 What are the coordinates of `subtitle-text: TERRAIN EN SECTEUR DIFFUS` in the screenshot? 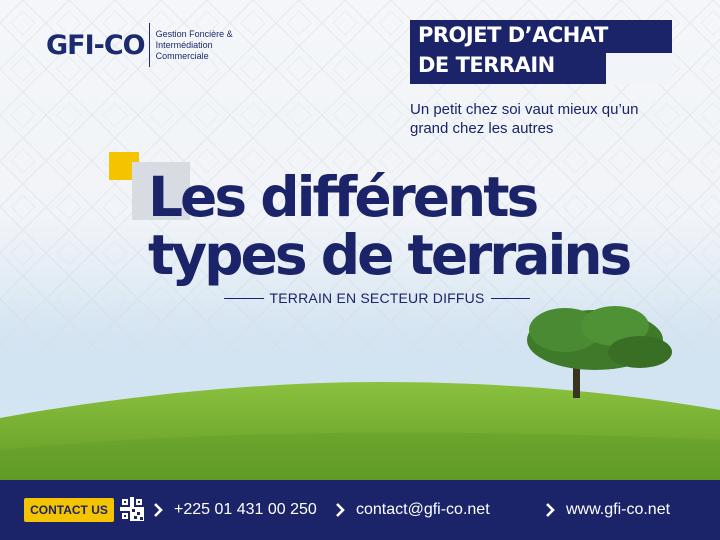 It's located at (377, 298).